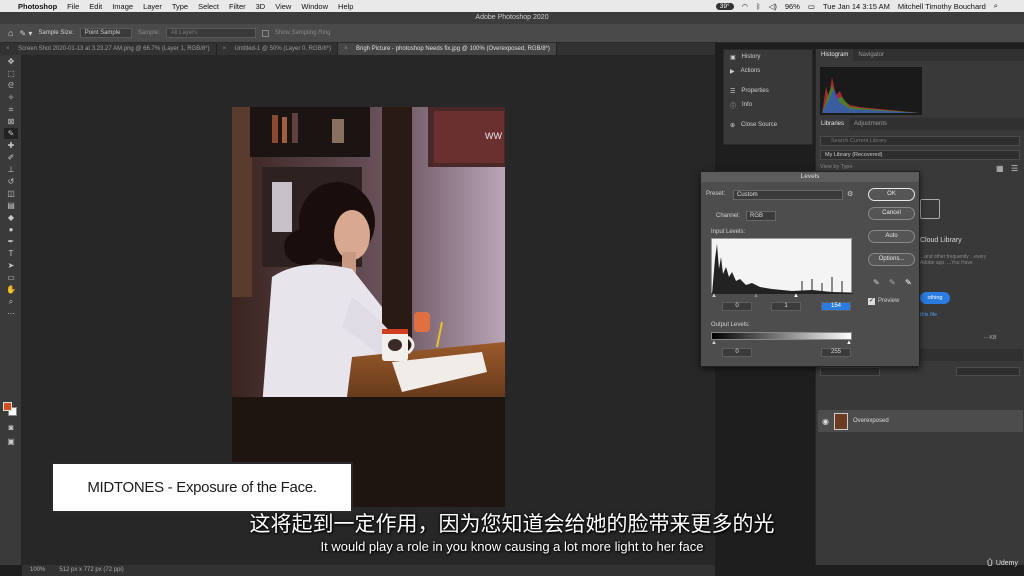 This screenshot has height=576, width=1024. Describe the element at coordinates (871, 55) in the screenshot. I see `tab-navigator: Navigator` at that location.